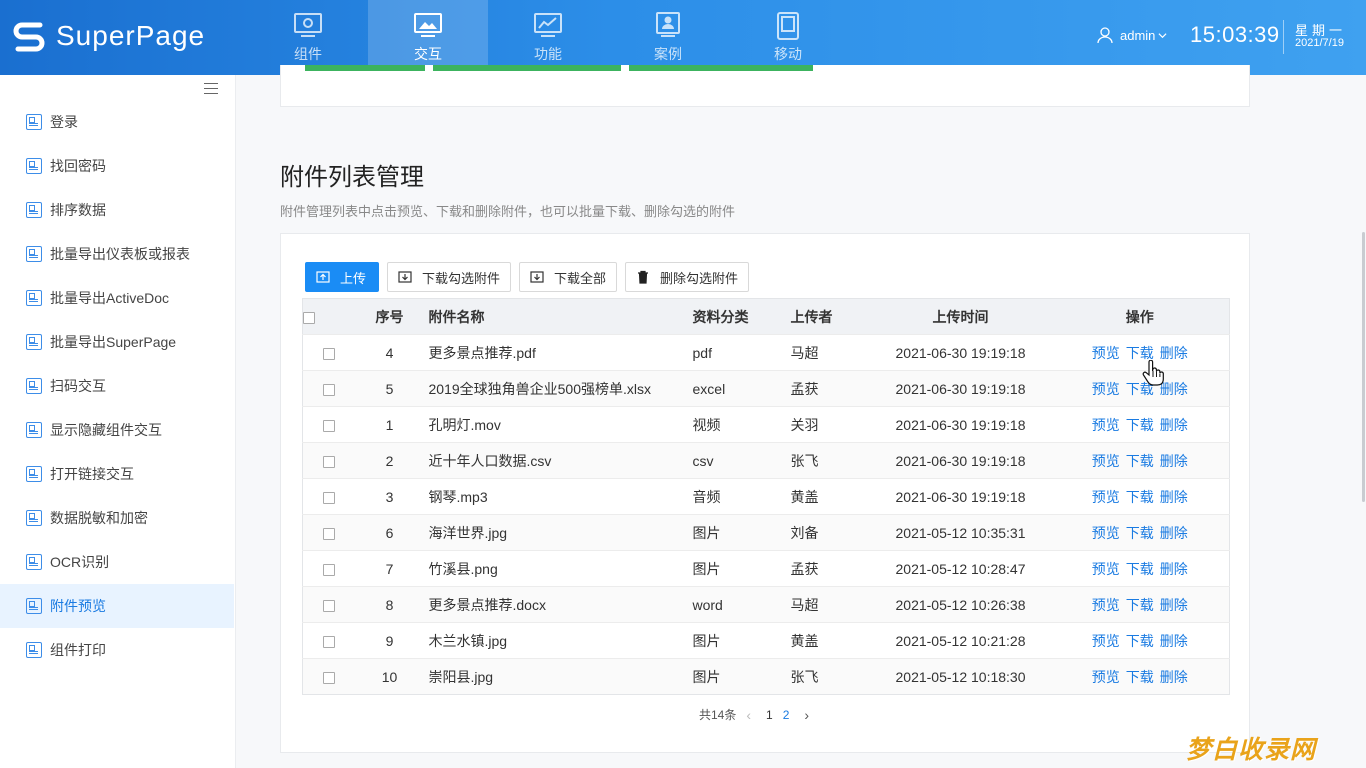 This screenshot has height=768, width=1366. Describe the element at coordinates (548, 37) in the screenshot. I see `nav-item-features: 功能` at that location.